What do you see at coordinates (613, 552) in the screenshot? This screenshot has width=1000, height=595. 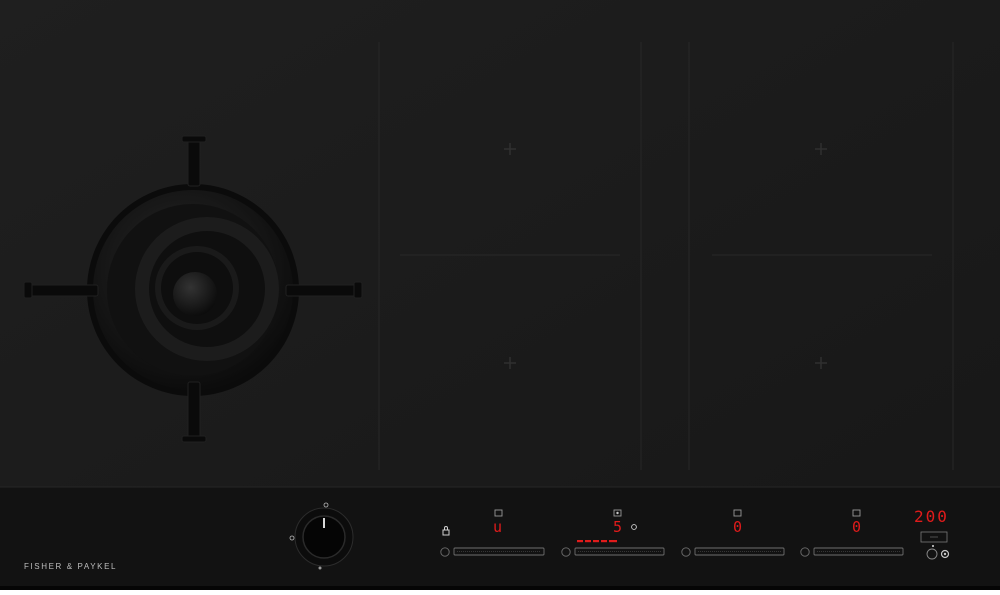 I see `zone-2-slider` at bounding box center [613, 552].